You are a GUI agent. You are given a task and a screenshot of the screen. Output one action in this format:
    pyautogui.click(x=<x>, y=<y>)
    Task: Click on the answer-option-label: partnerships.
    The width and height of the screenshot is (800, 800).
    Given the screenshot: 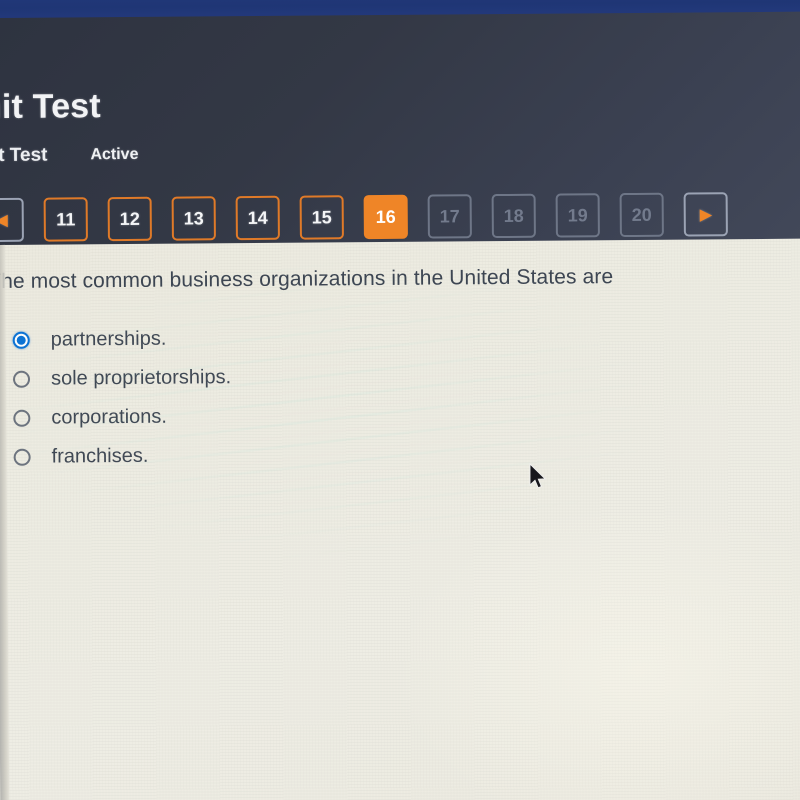 What is the action you would take?
    pyautogui.click(x=108, y=339)
    